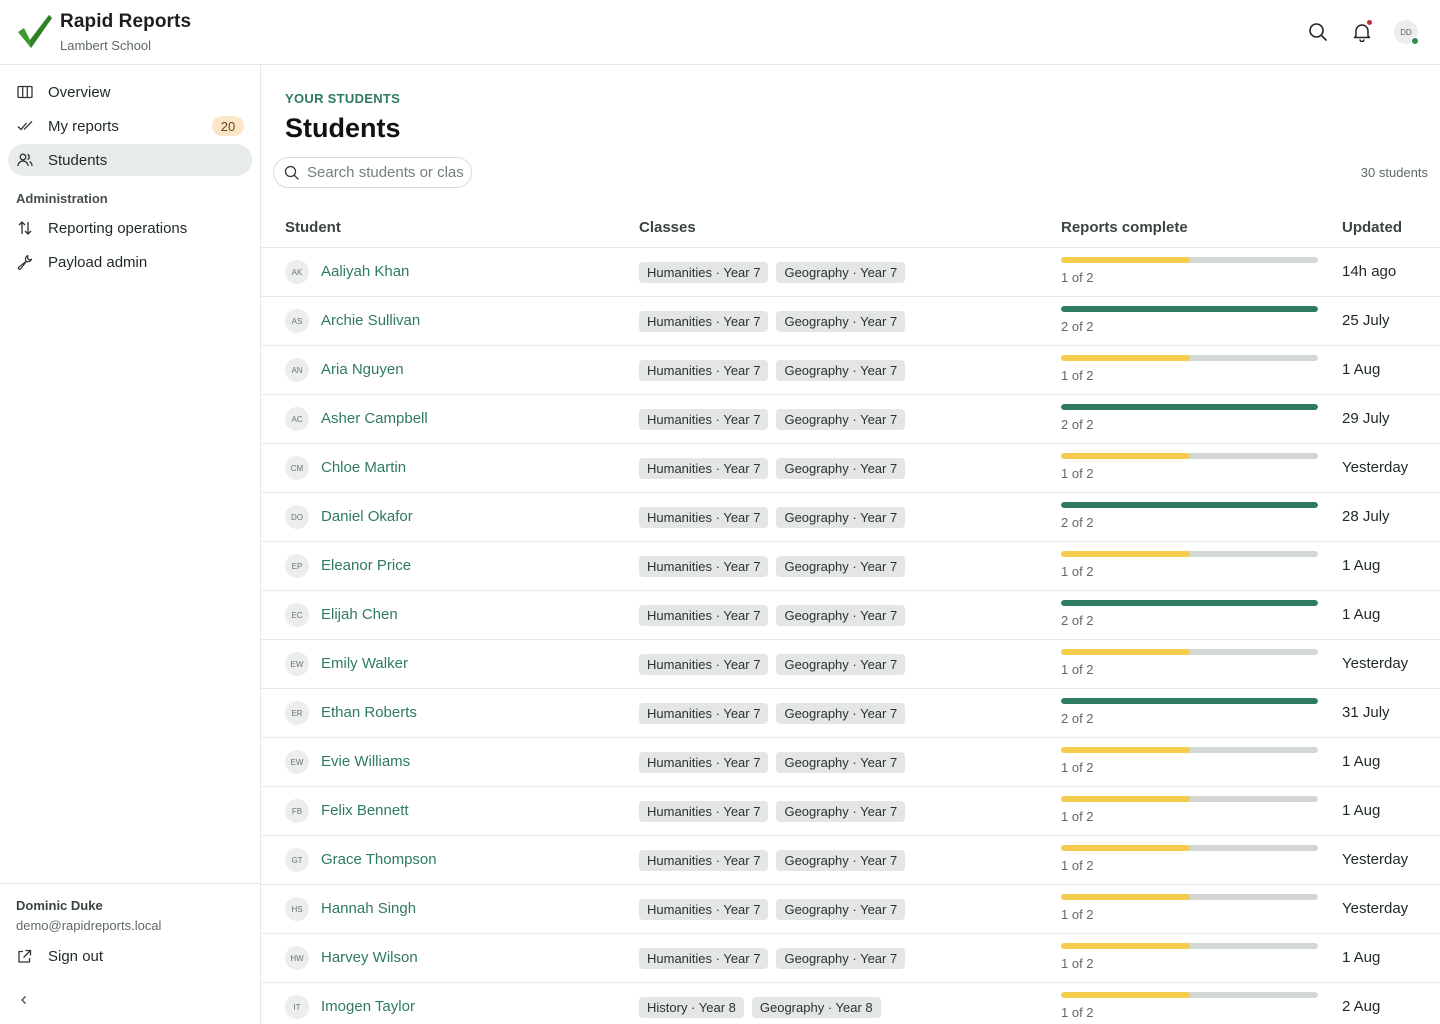 Image resolution: width=1440 pixels, height=1024 pixels. Describe the element at coordinates (667, 227) in the screenshot. I see `column-header-classes: Classes` at that location.